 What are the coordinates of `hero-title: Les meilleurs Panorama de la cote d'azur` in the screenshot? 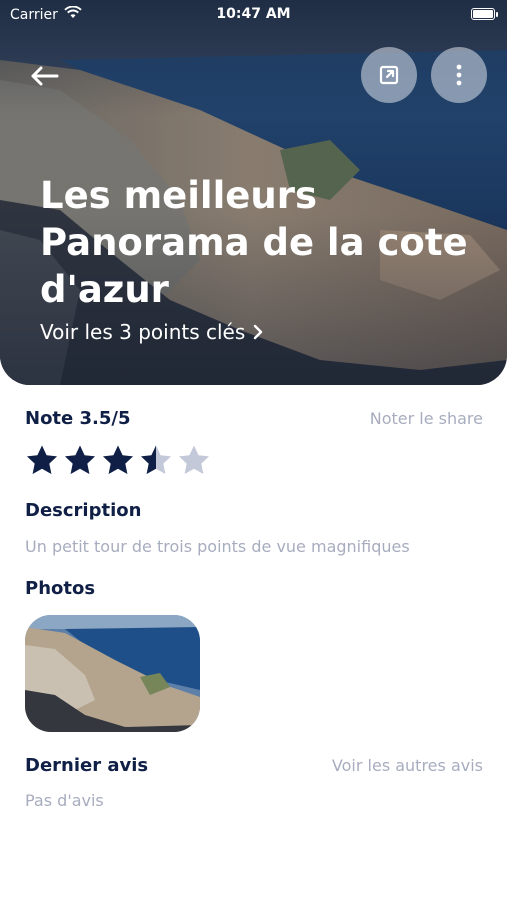 It's located at (254, 242).